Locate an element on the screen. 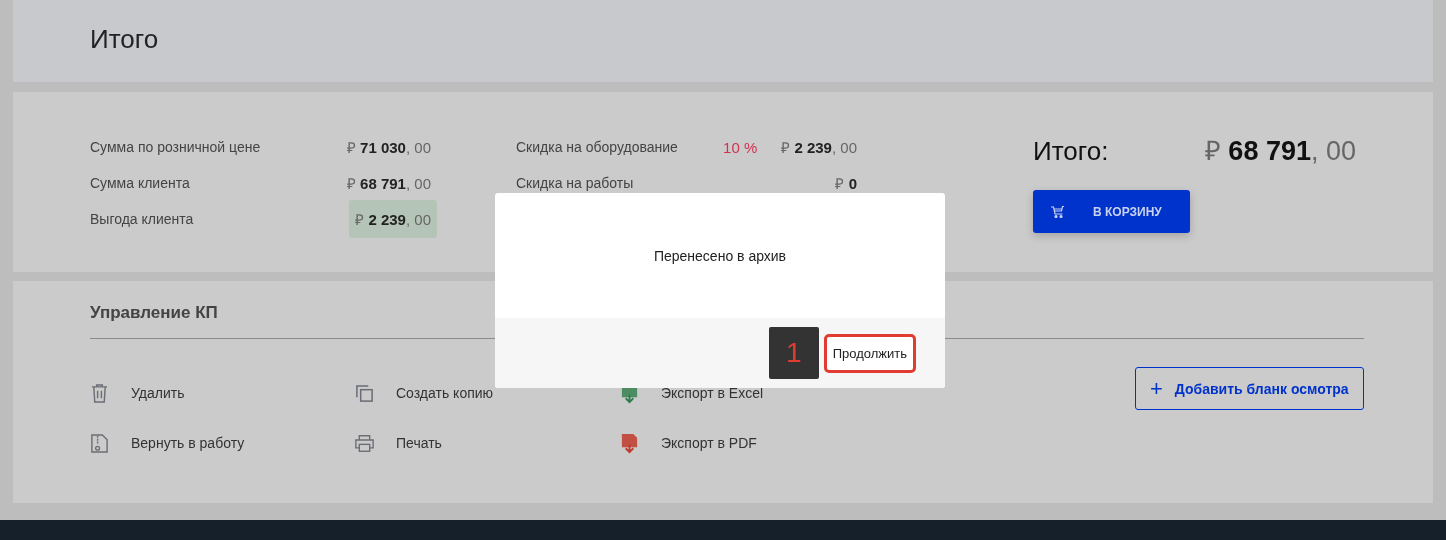 The width and height of the screenshot is (1446, 540). copy-icon is located at coordinates (364, 393).